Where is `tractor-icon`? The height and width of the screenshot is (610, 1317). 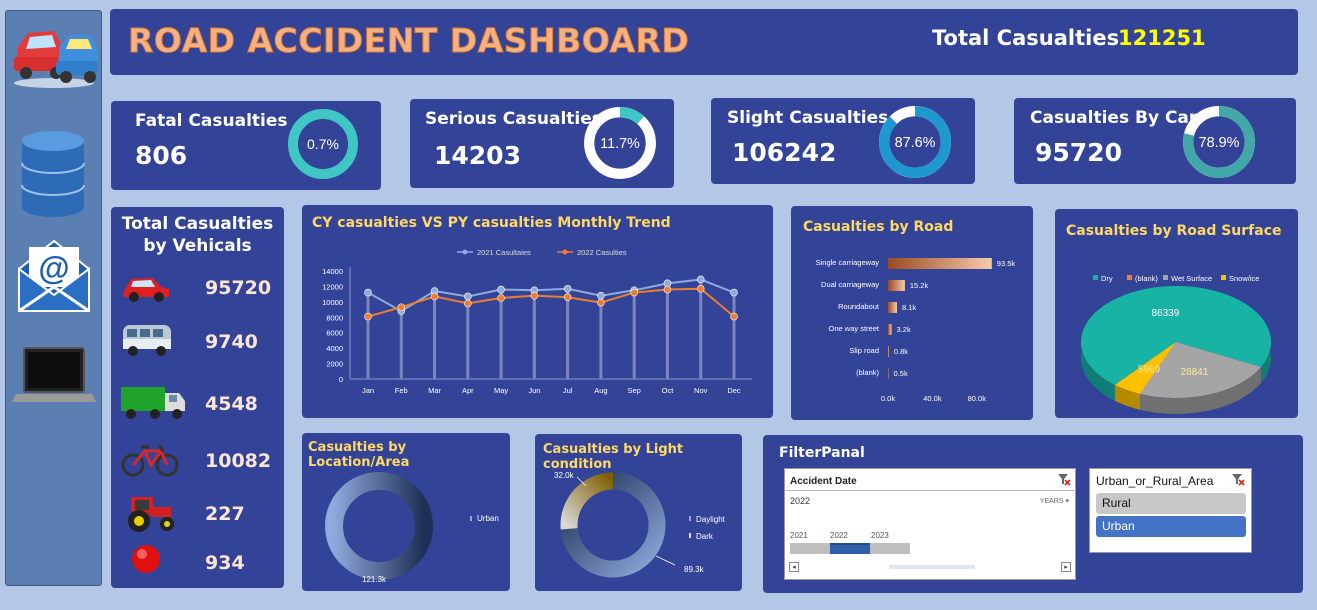 tractor-icon is located at coordinates (151, 514).